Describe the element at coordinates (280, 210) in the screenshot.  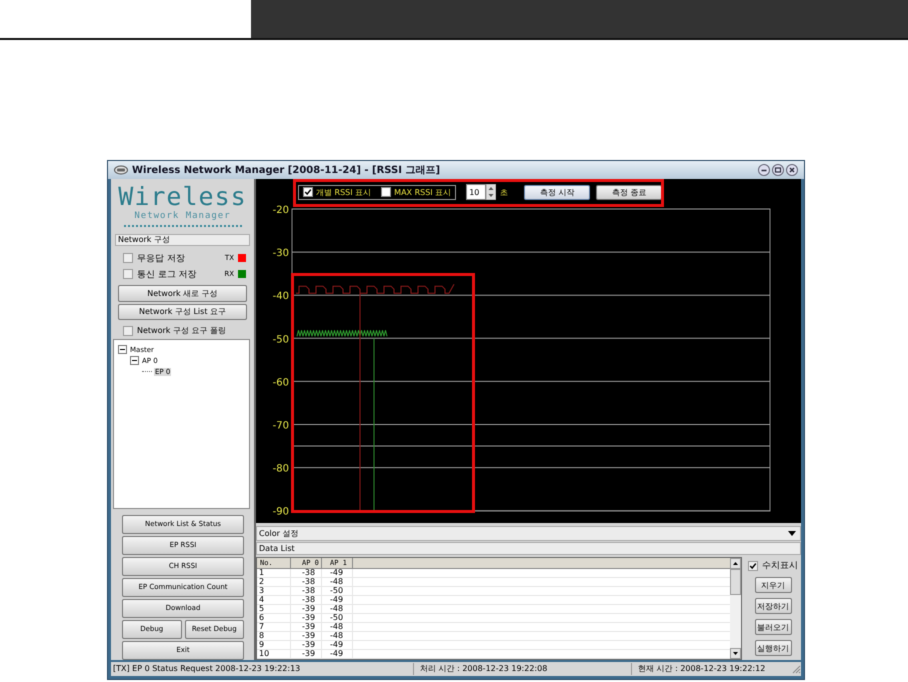
I see `axis-label: -20` at that location.